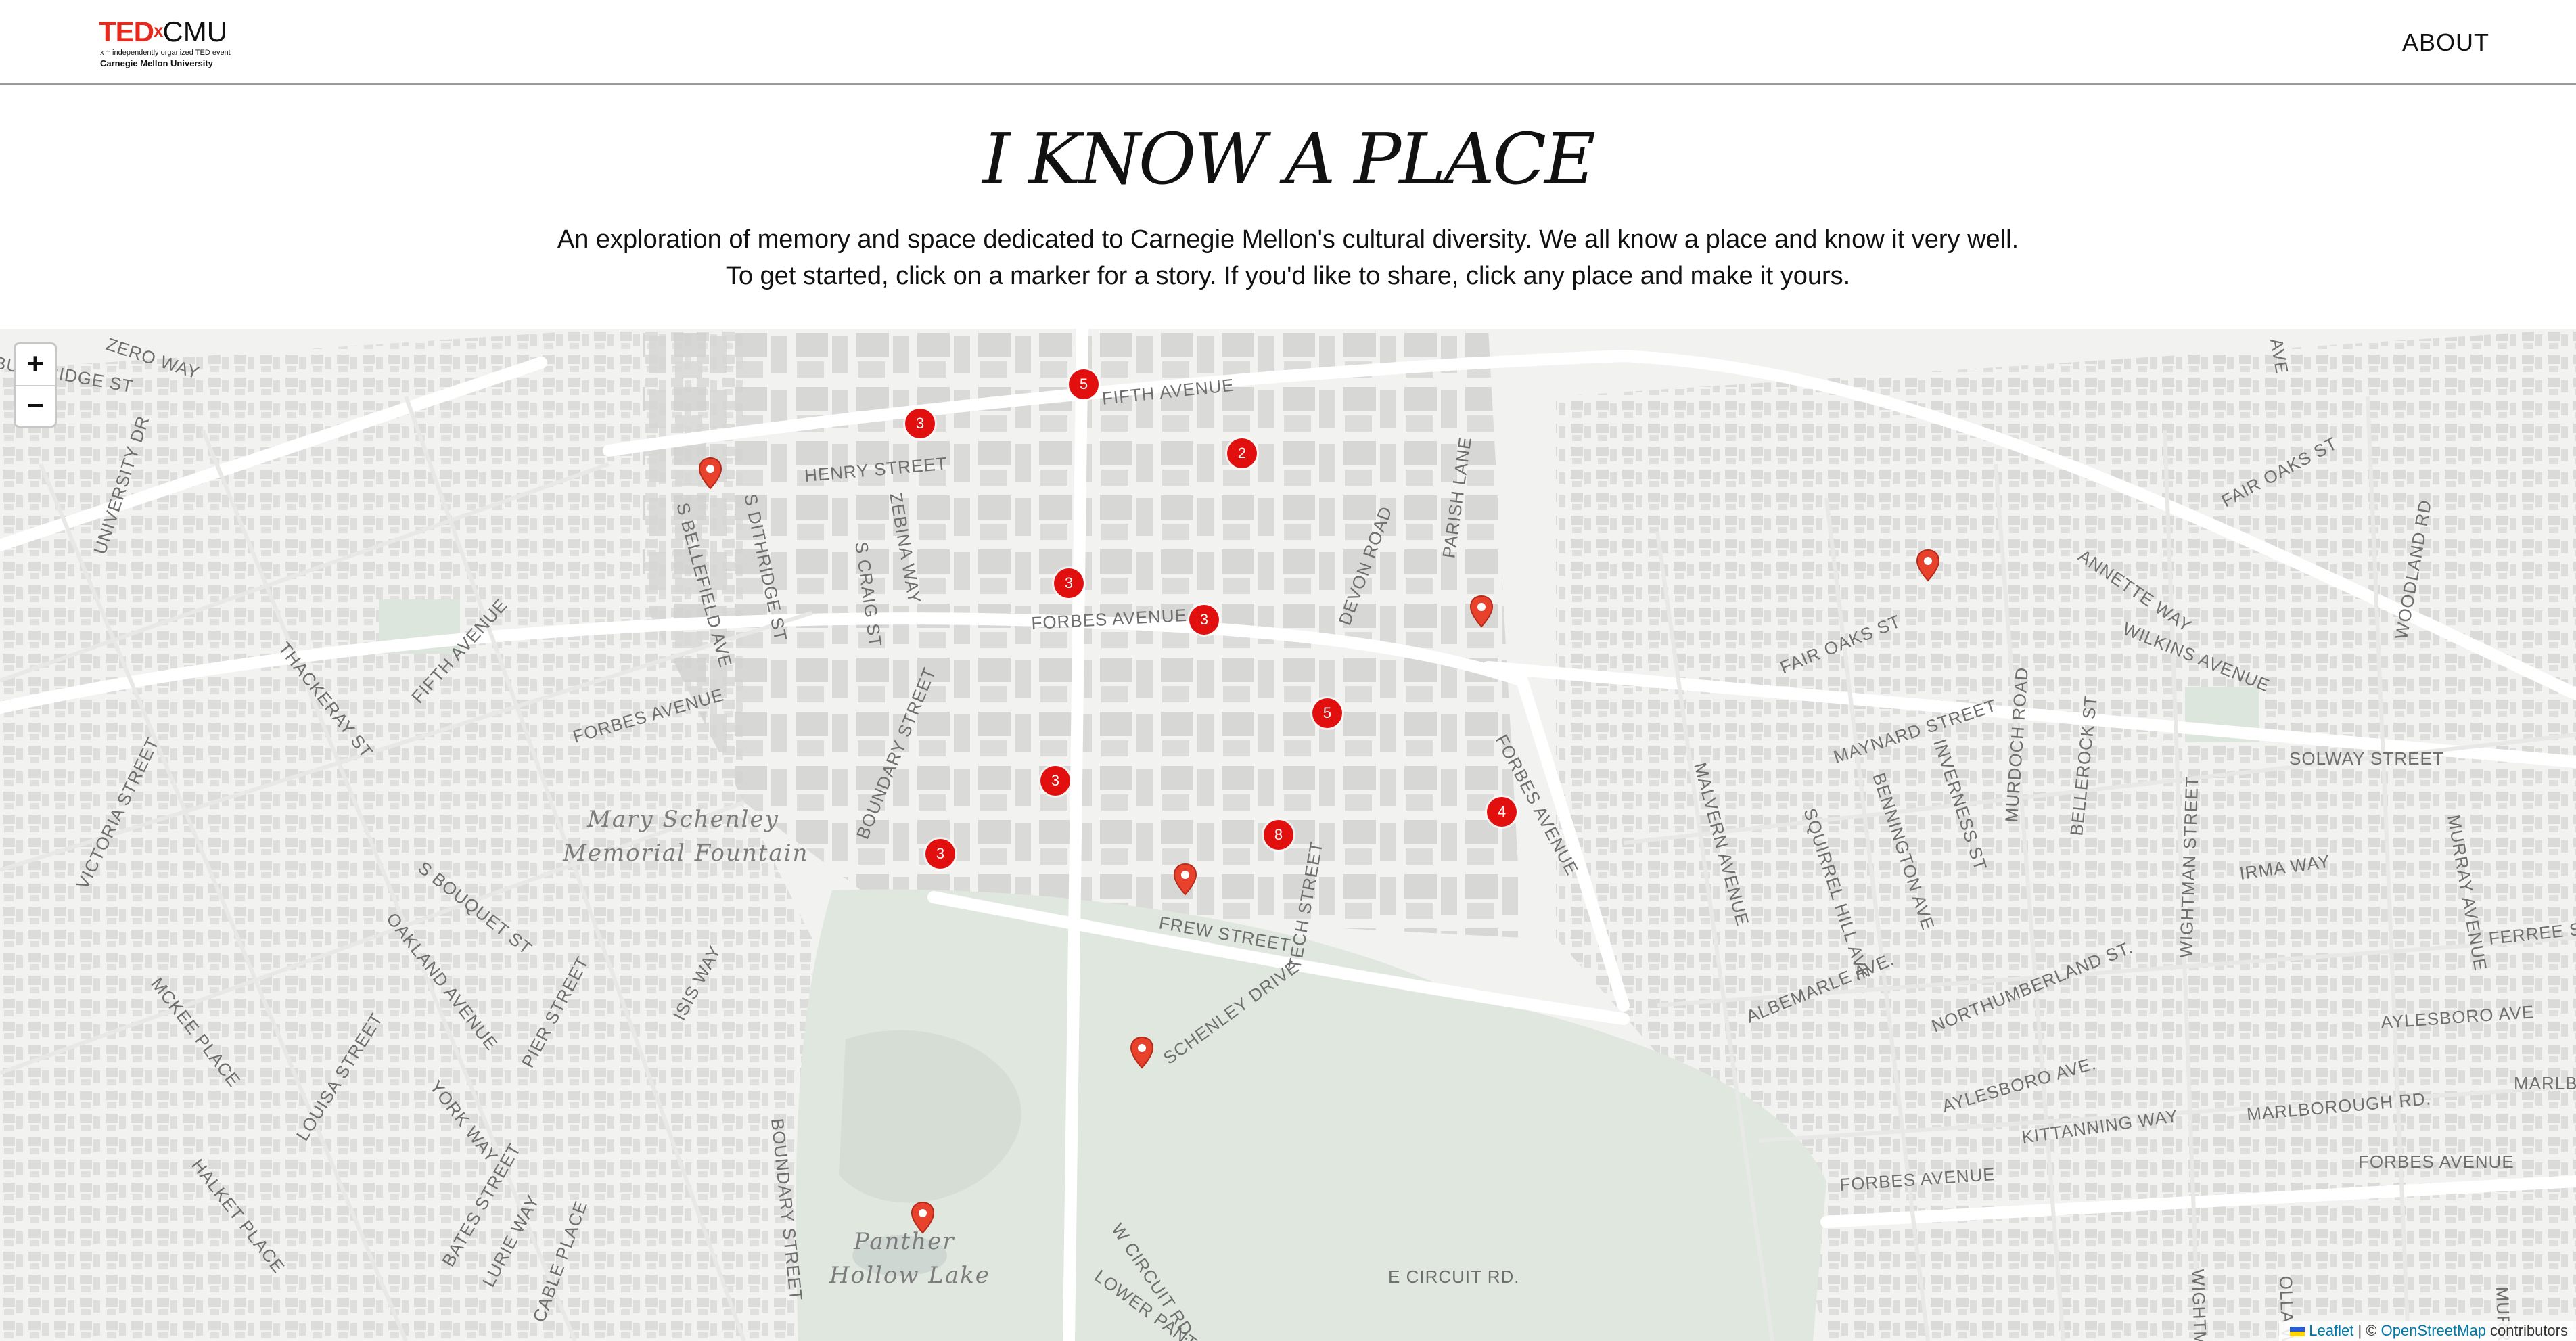  I want to click on street-label: FORBES AVENUE, so click(2436, 1162).